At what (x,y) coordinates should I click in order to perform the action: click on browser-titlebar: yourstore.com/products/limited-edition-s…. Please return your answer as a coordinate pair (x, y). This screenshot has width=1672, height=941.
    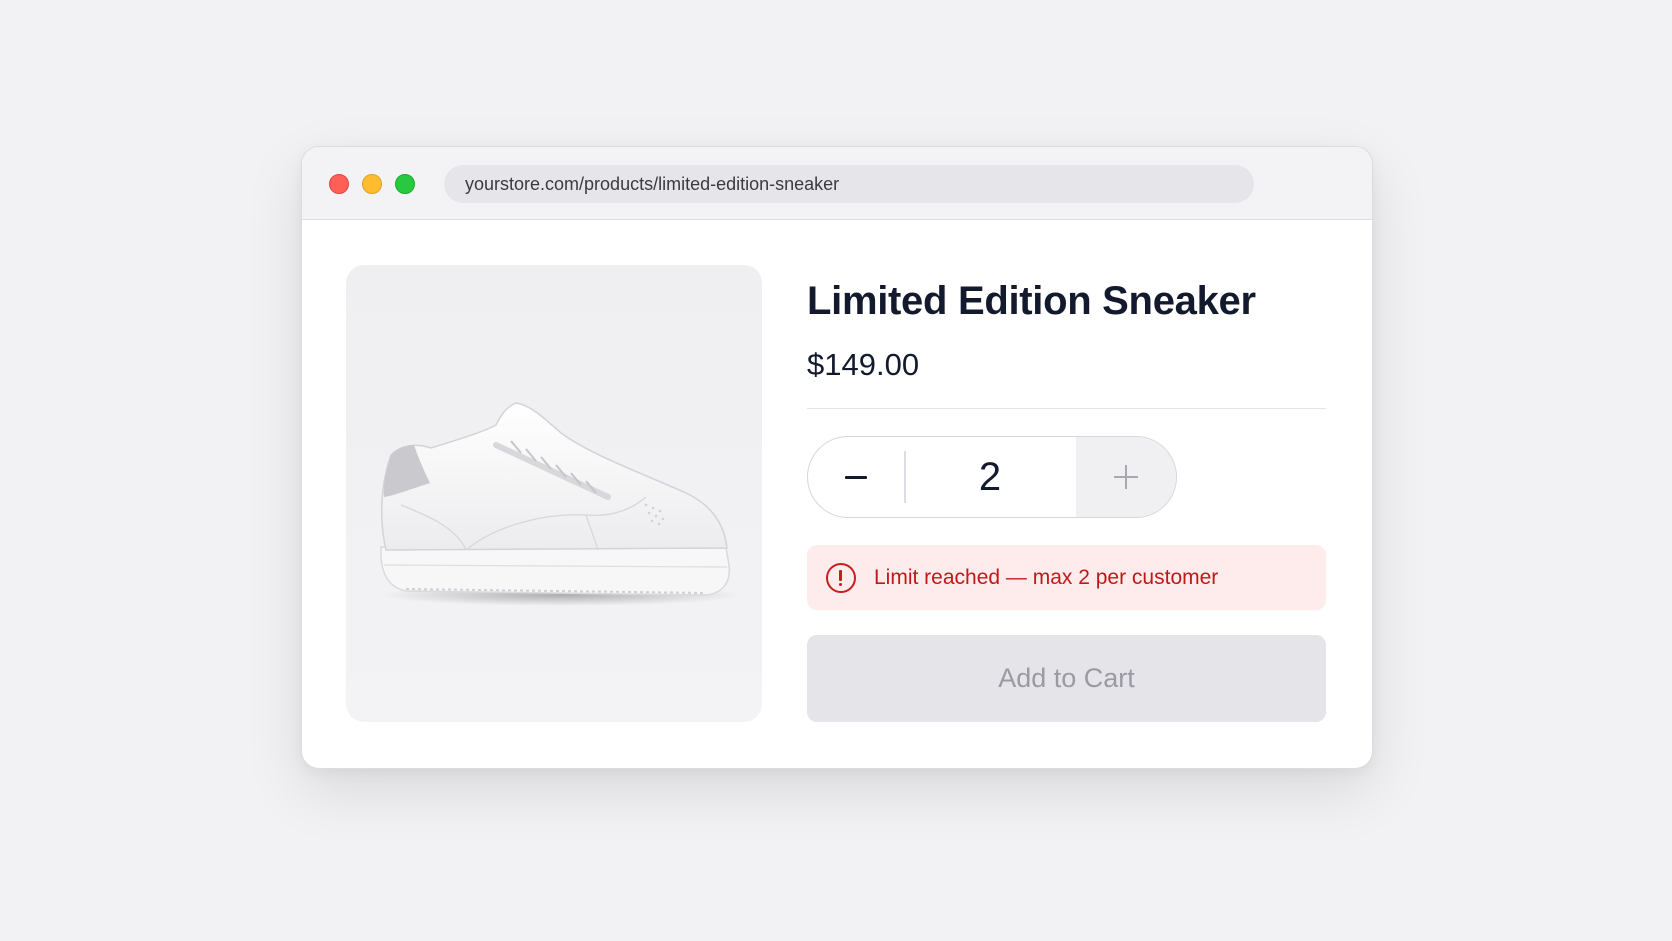
    Looking at the image, I should click on (837, 183).